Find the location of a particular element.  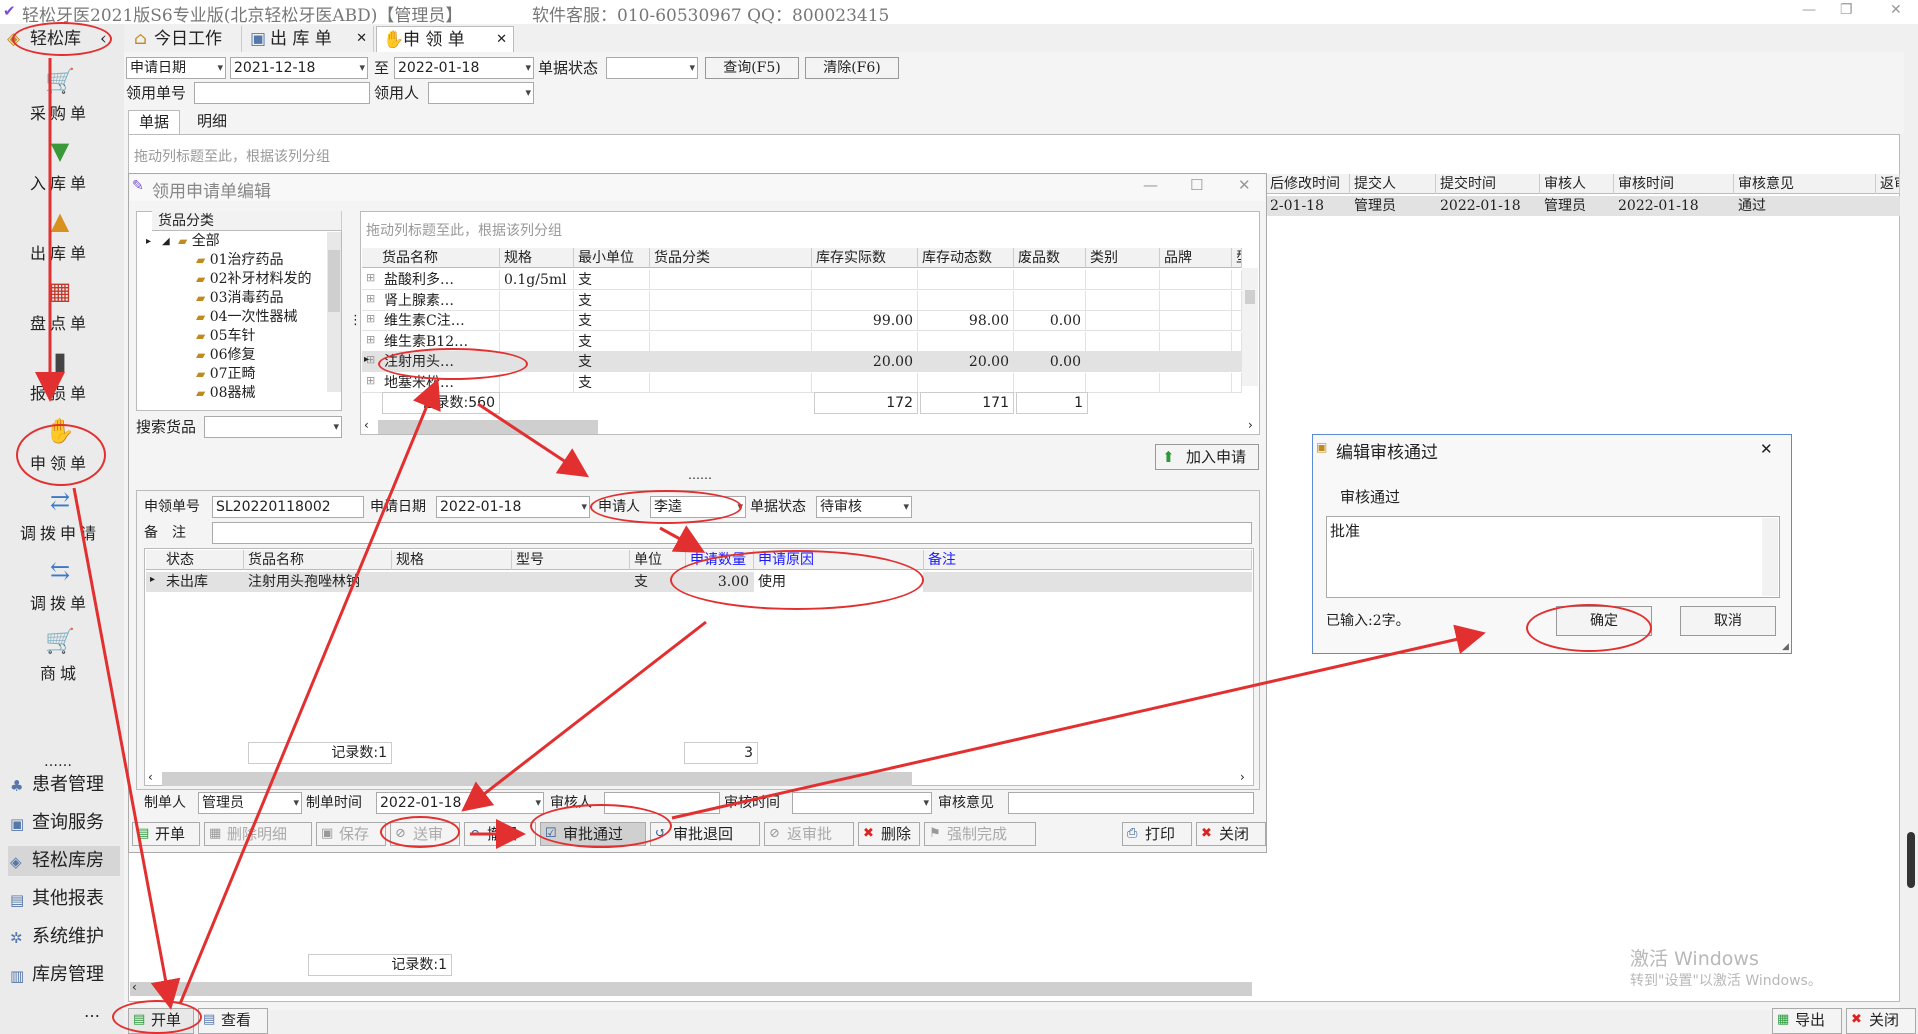

tree-collapse-icon: ◢ is located at coordinates (166, 241).